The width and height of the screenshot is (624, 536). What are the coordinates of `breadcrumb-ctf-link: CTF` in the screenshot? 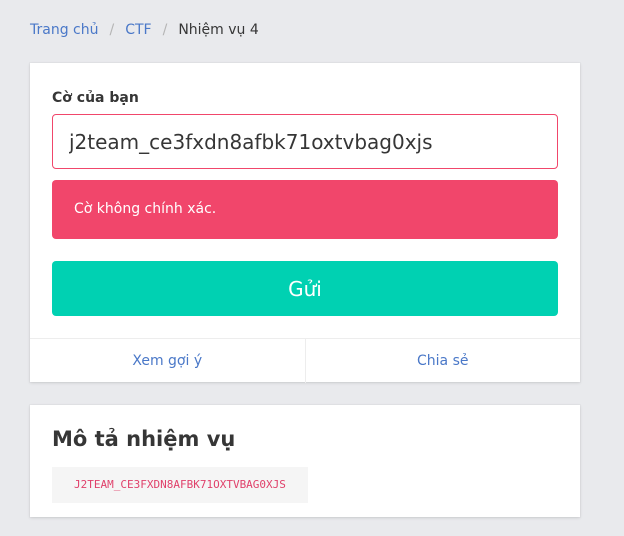 It's located at (138, 30).